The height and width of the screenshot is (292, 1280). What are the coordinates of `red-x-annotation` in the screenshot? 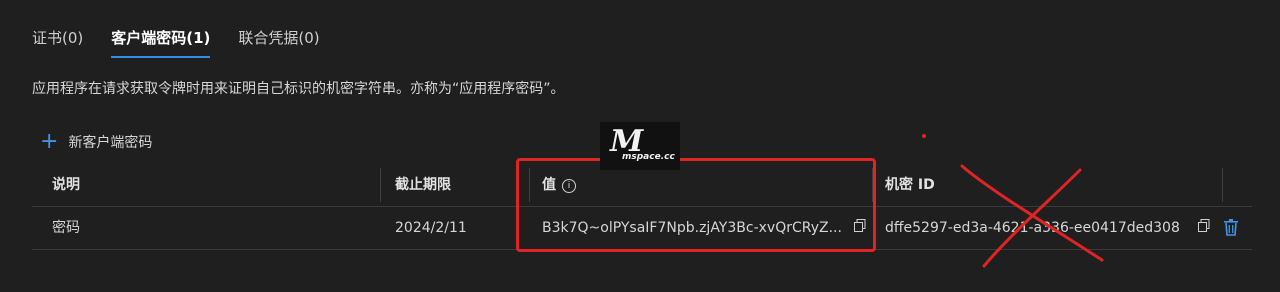 It's located at (1013, 201).